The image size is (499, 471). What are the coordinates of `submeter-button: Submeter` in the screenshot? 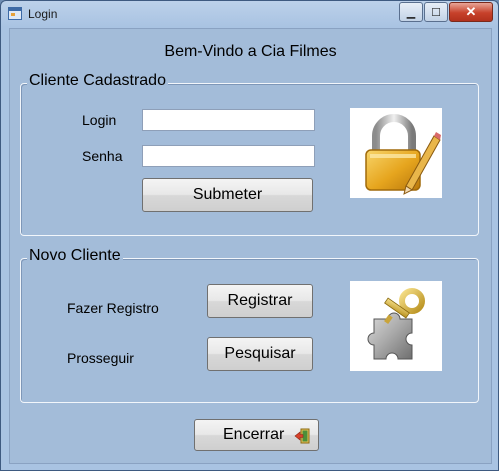 It's located at (227, 195).